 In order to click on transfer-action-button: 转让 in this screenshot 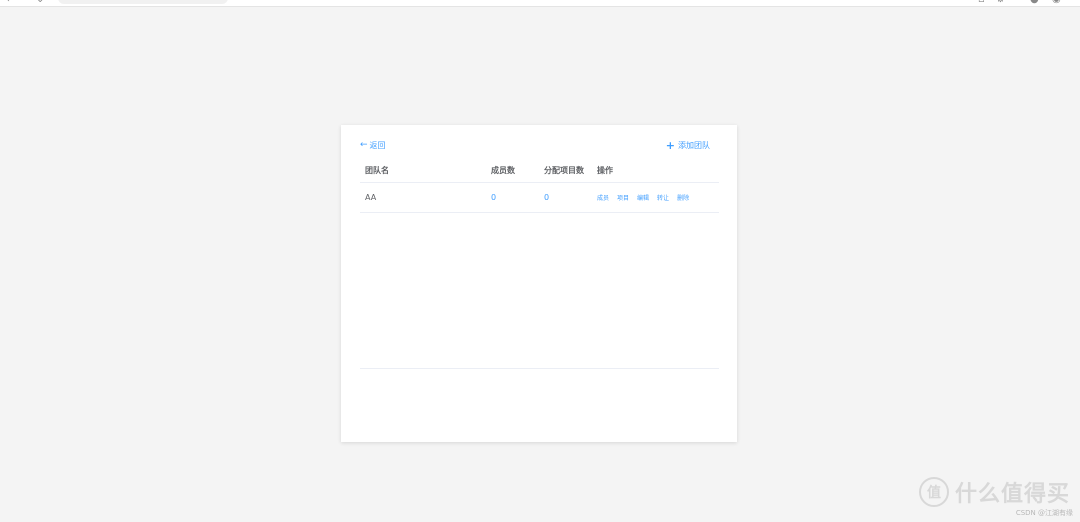, I will do `click(663, 197)`.